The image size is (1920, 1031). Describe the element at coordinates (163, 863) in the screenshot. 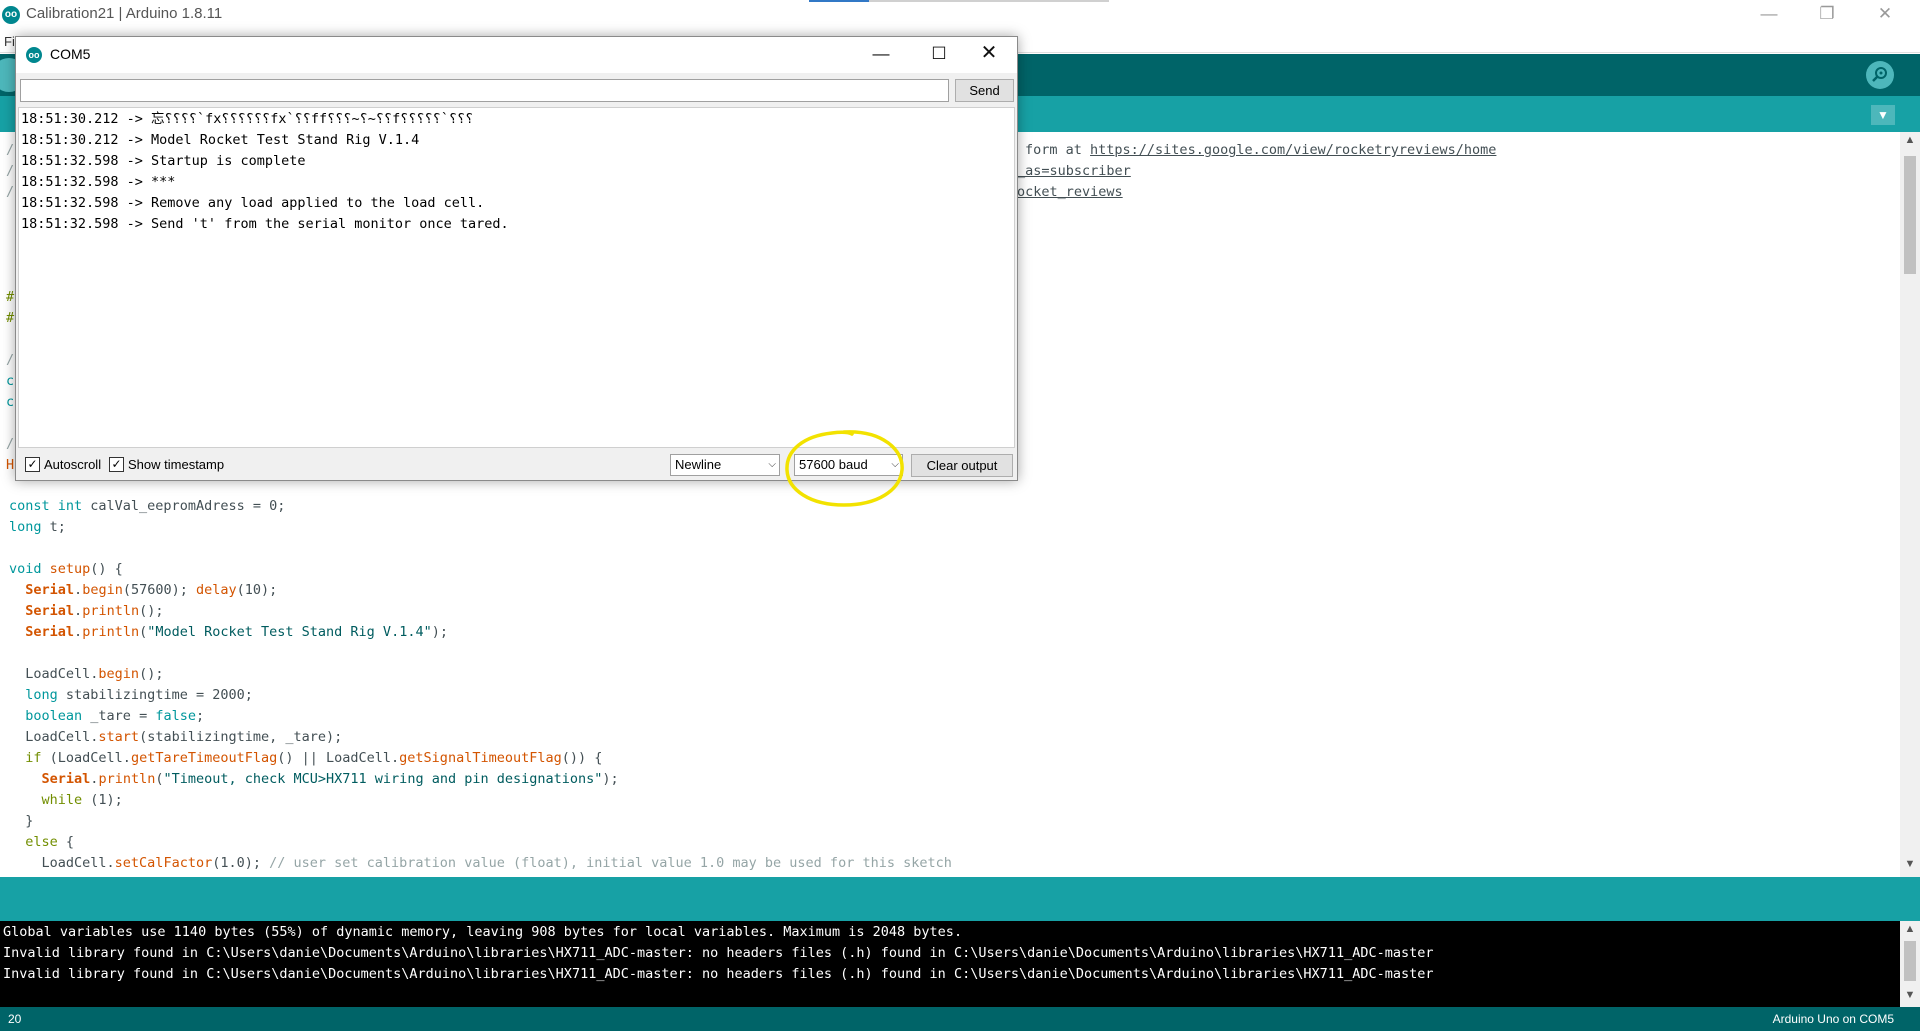

I see `code-function: setCalFactor` at that location.